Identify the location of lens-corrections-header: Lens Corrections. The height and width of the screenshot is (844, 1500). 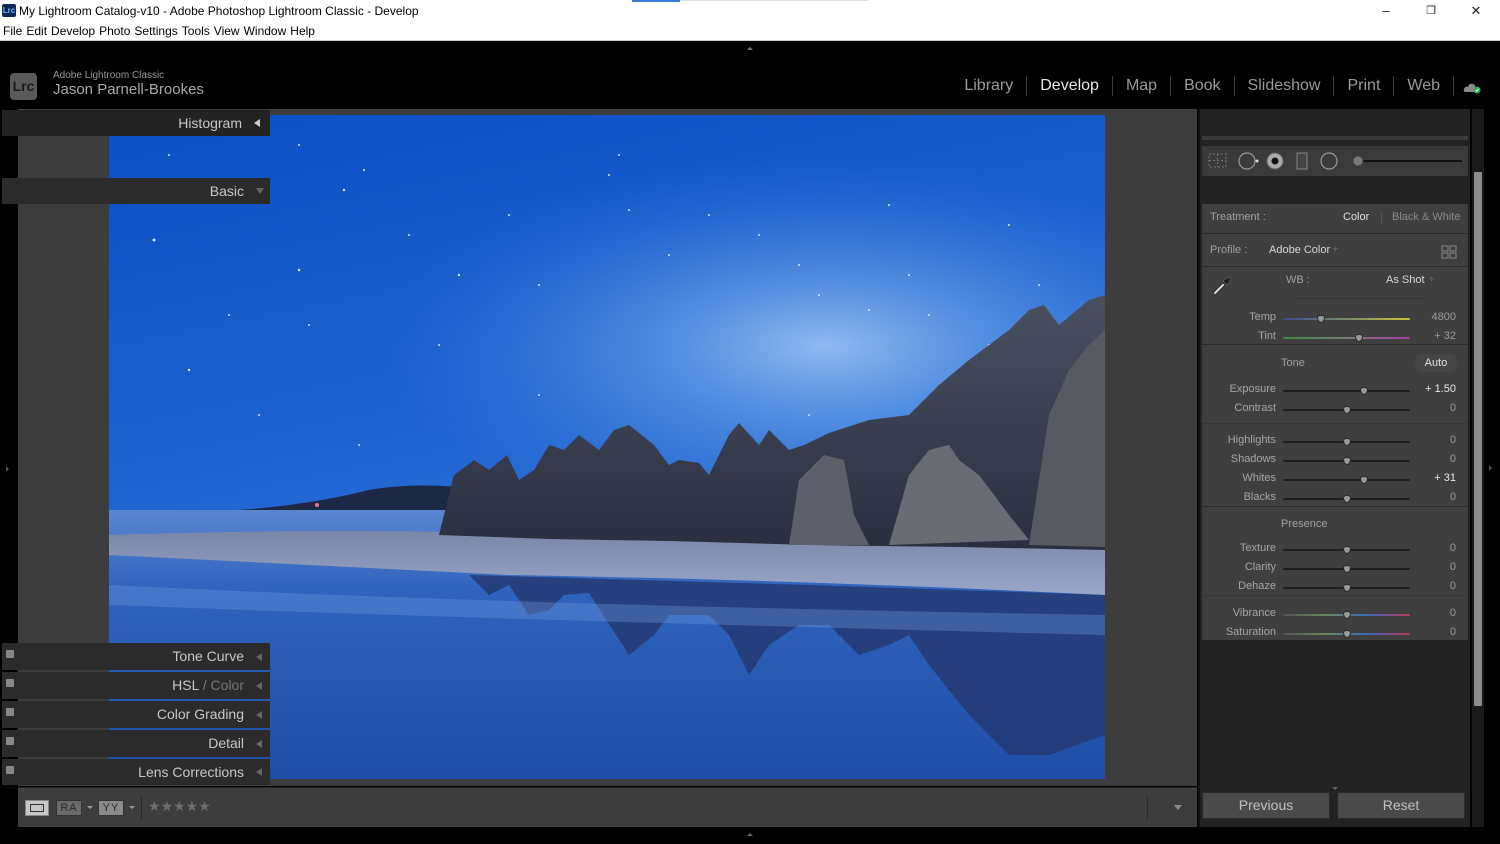
(136, 772).